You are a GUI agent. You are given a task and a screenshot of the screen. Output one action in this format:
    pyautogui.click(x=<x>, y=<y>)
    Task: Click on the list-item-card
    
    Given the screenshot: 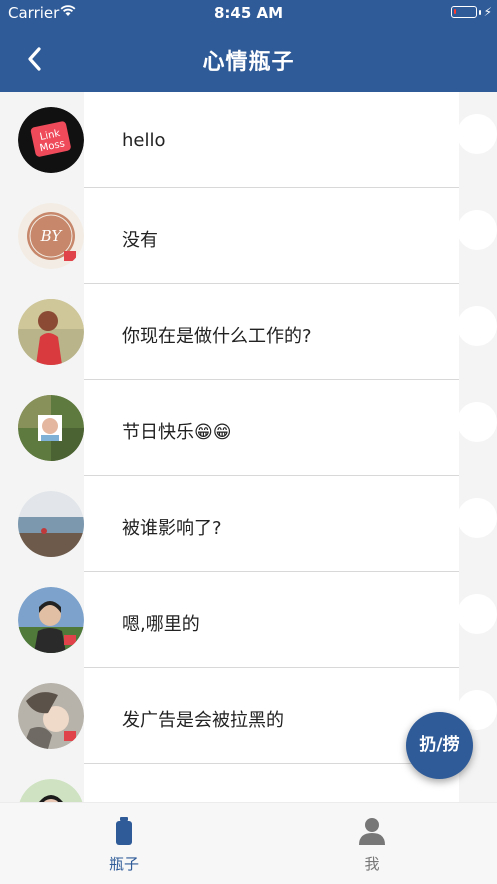 What is the action you would take?
    pyautogui.click(x=271, y=783)
    